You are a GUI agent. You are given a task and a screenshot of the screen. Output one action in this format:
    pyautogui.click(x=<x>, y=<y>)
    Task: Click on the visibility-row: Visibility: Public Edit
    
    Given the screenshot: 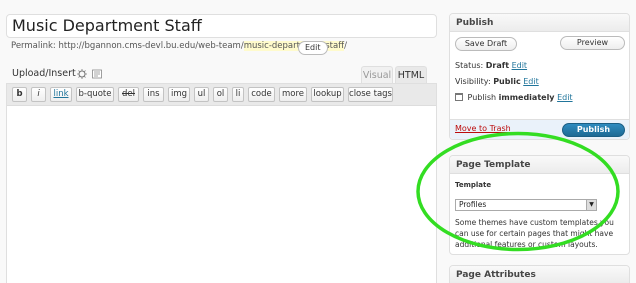 What is the action you would take?
    pyautogui.click(x=497, y=81)
    